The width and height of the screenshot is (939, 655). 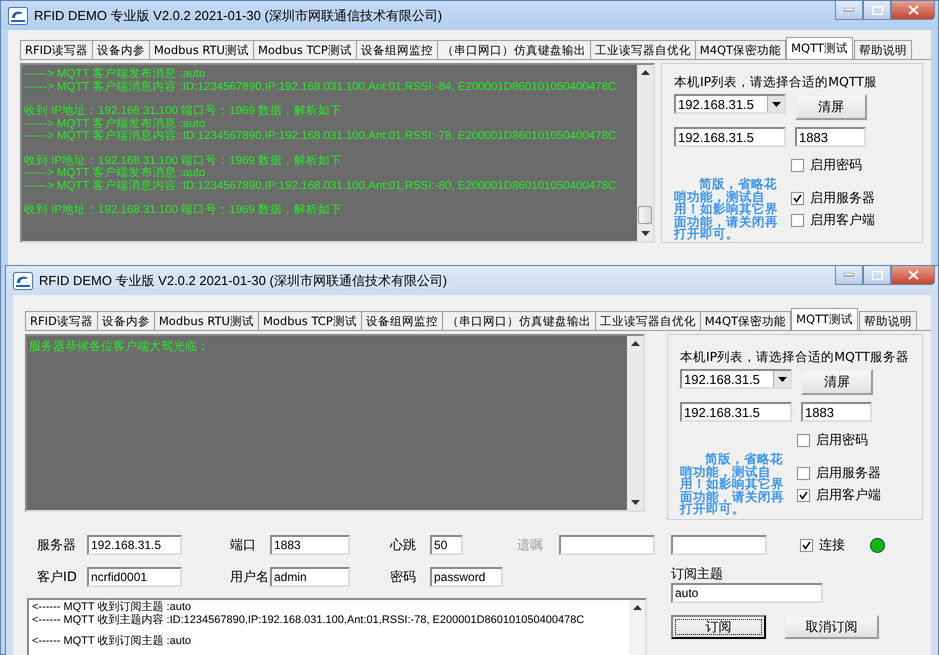 I want to click on log-line: <------ MQTT 收到主题内容 :ID:1234567890,IP:192.168.031.100,Ant:01,RSSI:-78, E200001D860101050400478C, so click(x=309, y=620).